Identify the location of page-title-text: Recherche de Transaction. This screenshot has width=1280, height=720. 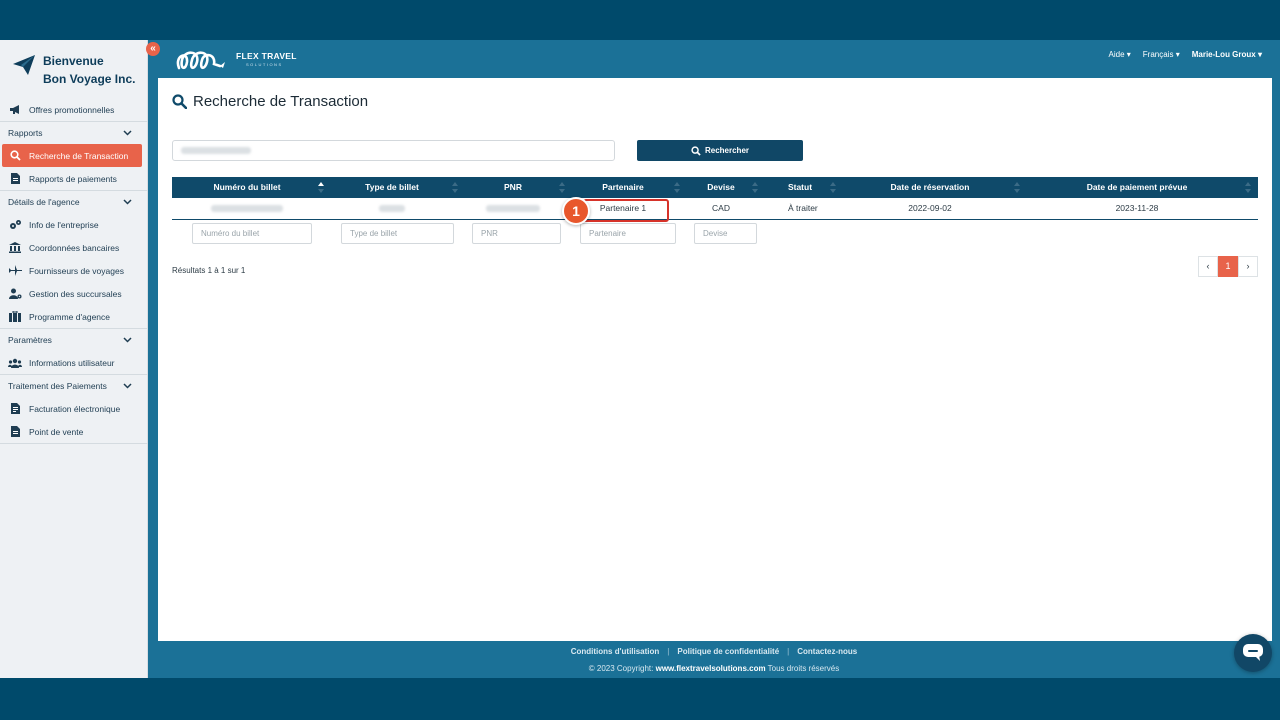
(281, 101).